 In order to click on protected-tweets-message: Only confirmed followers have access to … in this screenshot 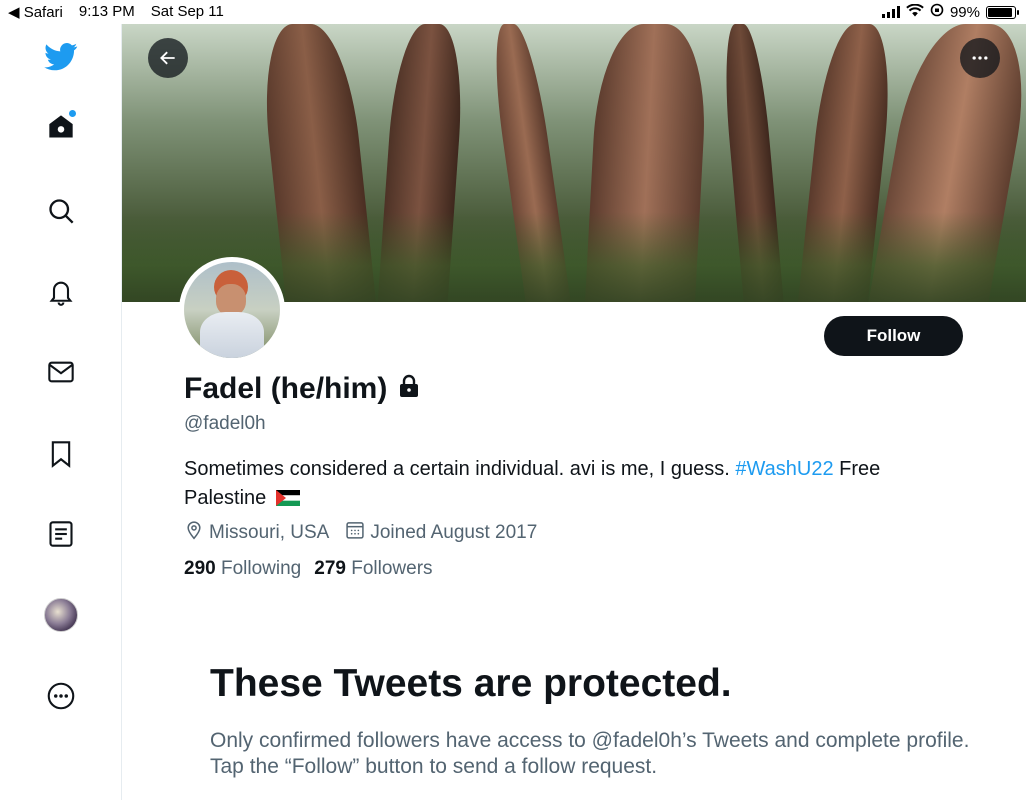, I will do `click(590, 753)`.